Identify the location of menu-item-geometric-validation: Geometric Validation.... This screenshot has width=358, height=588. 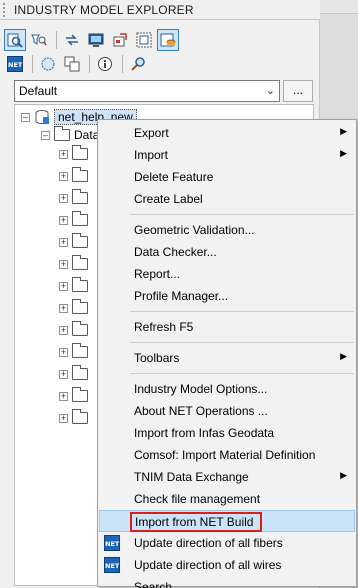
(227, 230).